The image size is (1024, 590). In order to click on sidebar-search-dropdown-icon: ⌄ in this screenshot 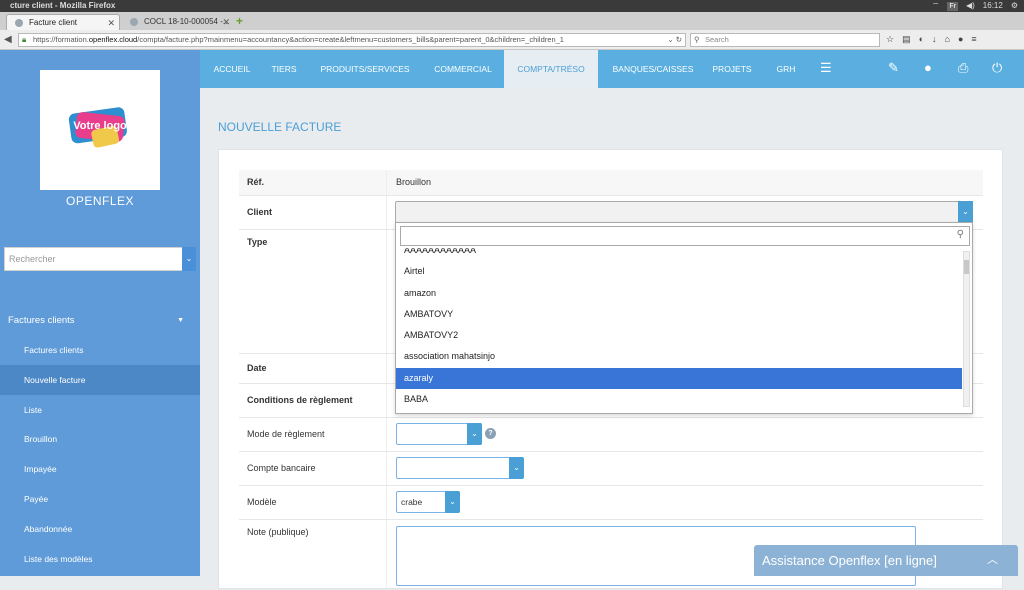, I will do `click(189, 259)`.